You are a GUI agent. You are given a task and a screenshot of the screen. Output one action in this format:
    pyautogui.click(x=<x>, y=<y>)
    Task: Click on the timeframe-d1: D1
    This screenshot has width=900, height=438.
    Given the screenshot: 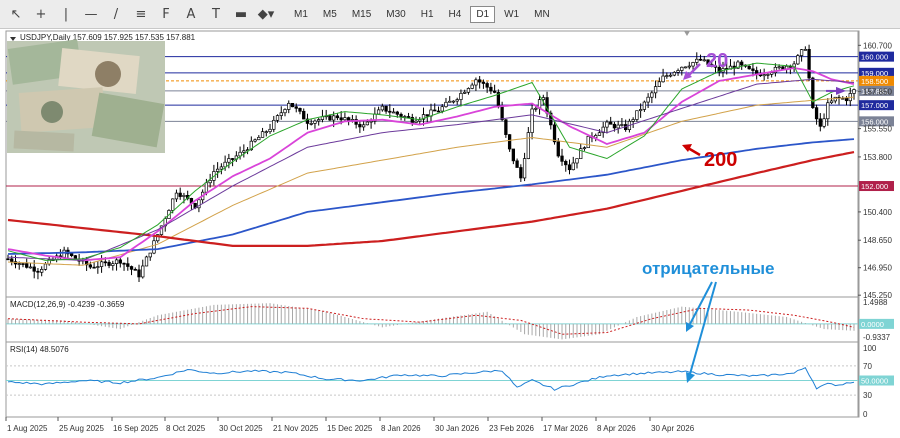 What is the action you would take?
    pyautogui.click(x=483, y=14)
    